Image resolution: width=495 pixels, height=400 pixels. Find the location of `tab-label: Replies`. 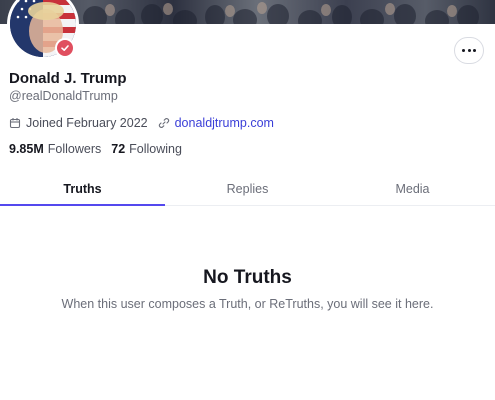

tab-label: Replies is located at coordinates (247, 189).